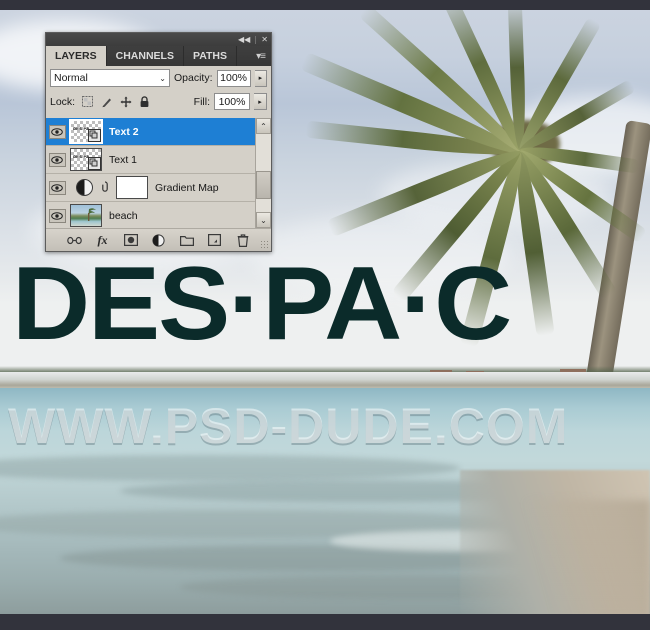 The height and width of the screenshot is (630, 650). I want to click on layer-list-scrollbar: ⌃ ⌄, so click(263, 173).